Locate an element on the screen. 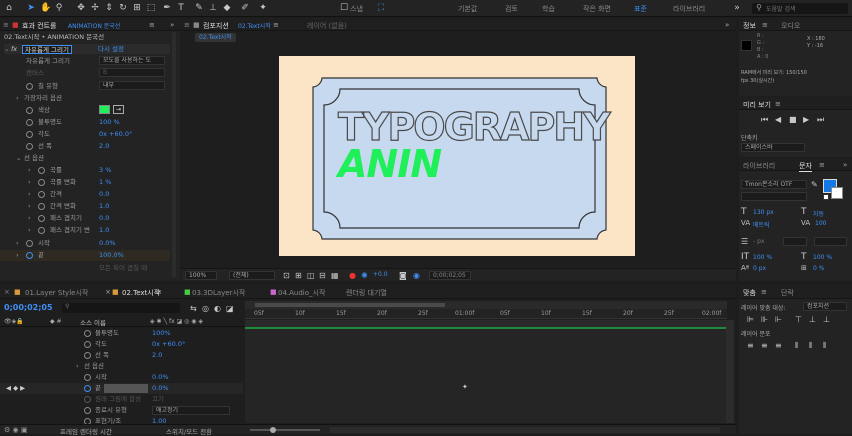 This screenshot has width=852, height=436. animation-text: ANIN is located at coordinates (390, 164).